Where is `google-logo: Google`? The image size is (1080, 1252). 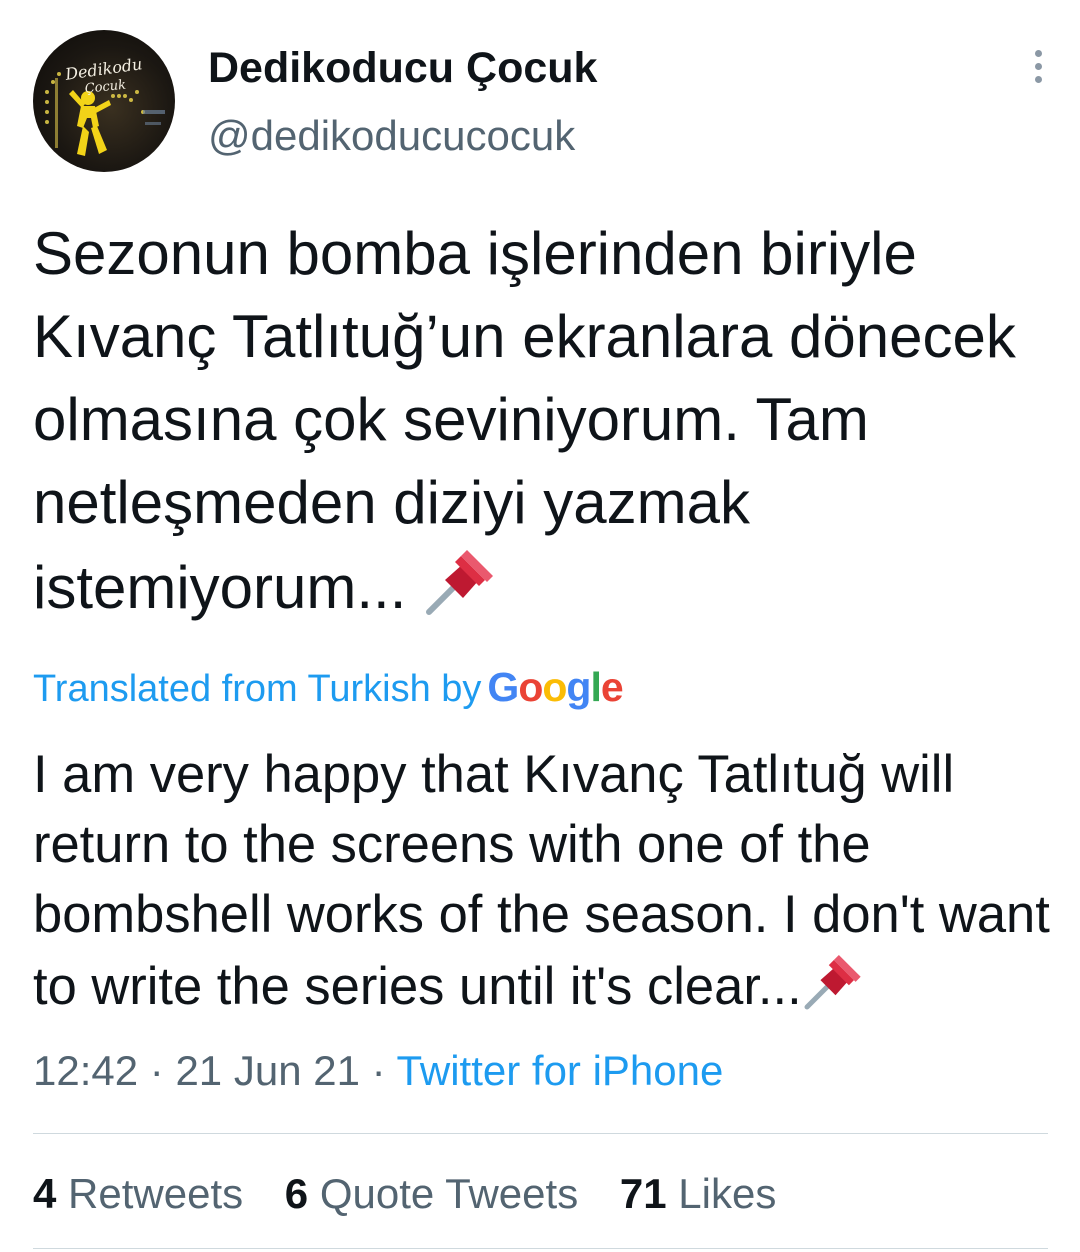 google-logo: Google is located at coordinates (555, 687).